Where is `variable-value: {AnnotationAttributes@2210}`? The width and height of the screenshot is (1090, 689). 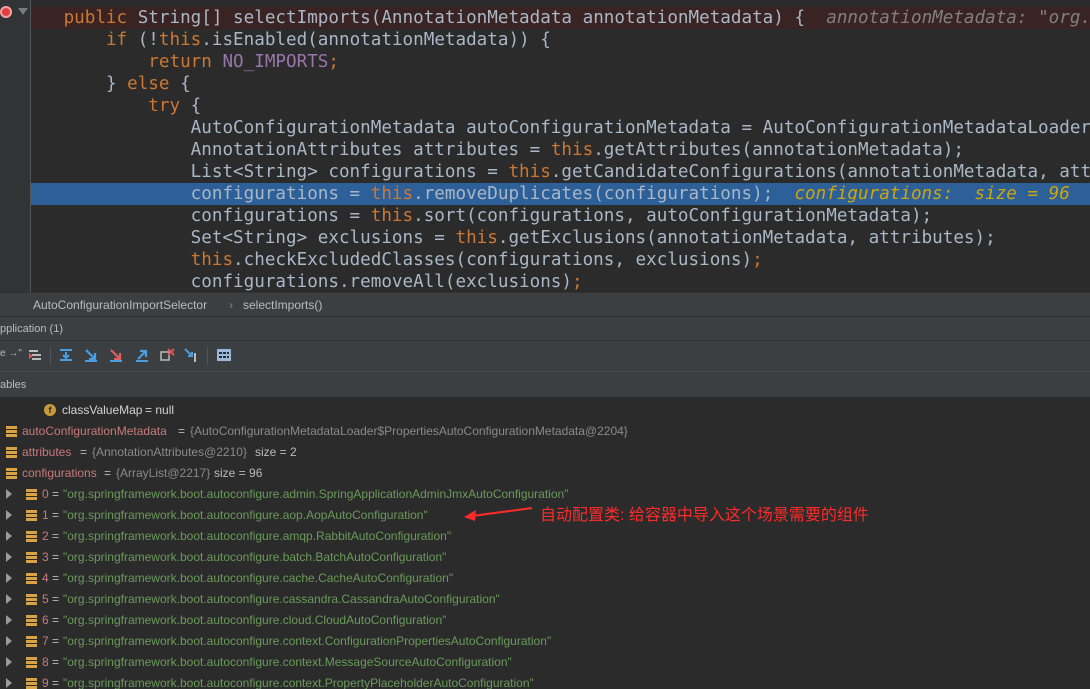 variable-value: {AnnotationAttributes@2210} is located at coordinates (169, 452).